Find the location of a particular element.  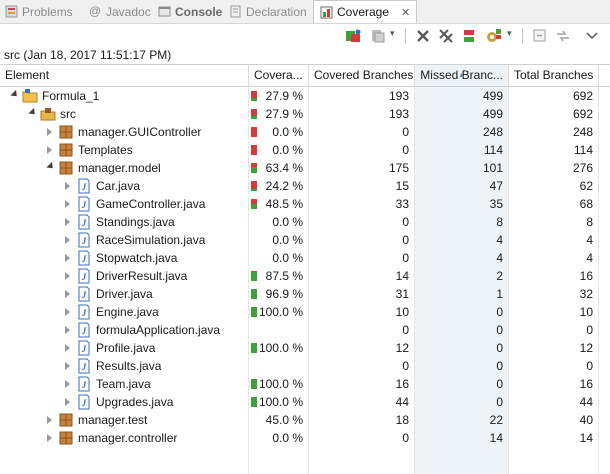

tab-javadoc: @ Javadoc is located at coordinates (120, 11).